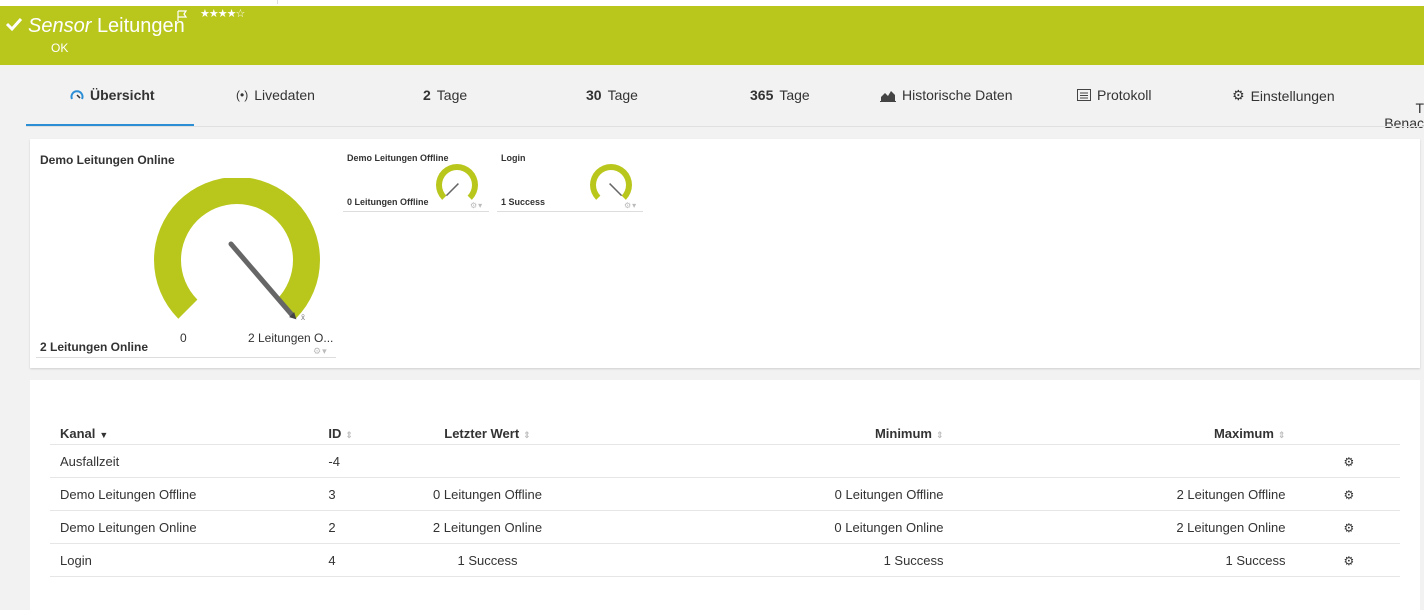 This screenshot has height=610, width=1424. Describe the element at coordinates (612, 184) in the screenshot. I see `gauge-login` at that location.